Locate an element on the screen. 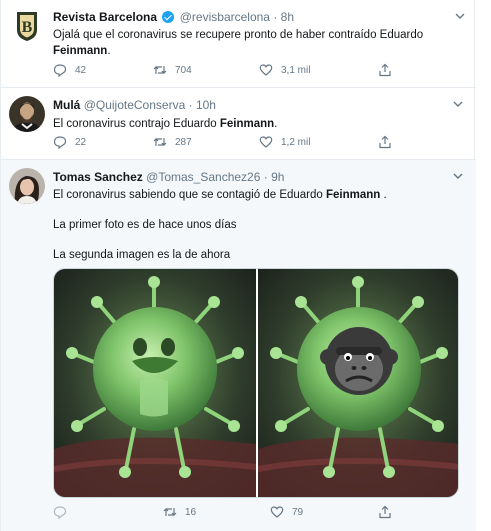 The image size is (491, 531). tweet-text-line: La primer foto es de hace unos días is located at coordinates (145, 225).